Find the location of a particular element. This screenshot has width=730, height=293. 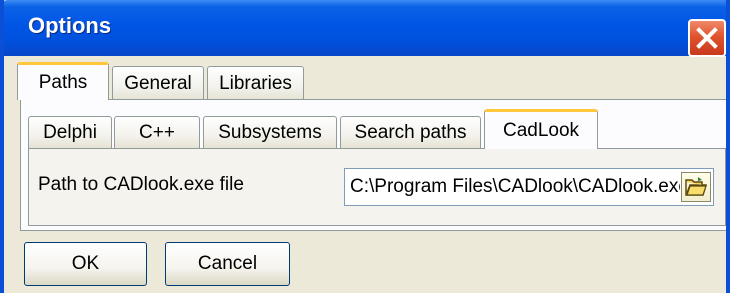

tab-cadlook-label: CadLook is located at coordinates (541, 130).